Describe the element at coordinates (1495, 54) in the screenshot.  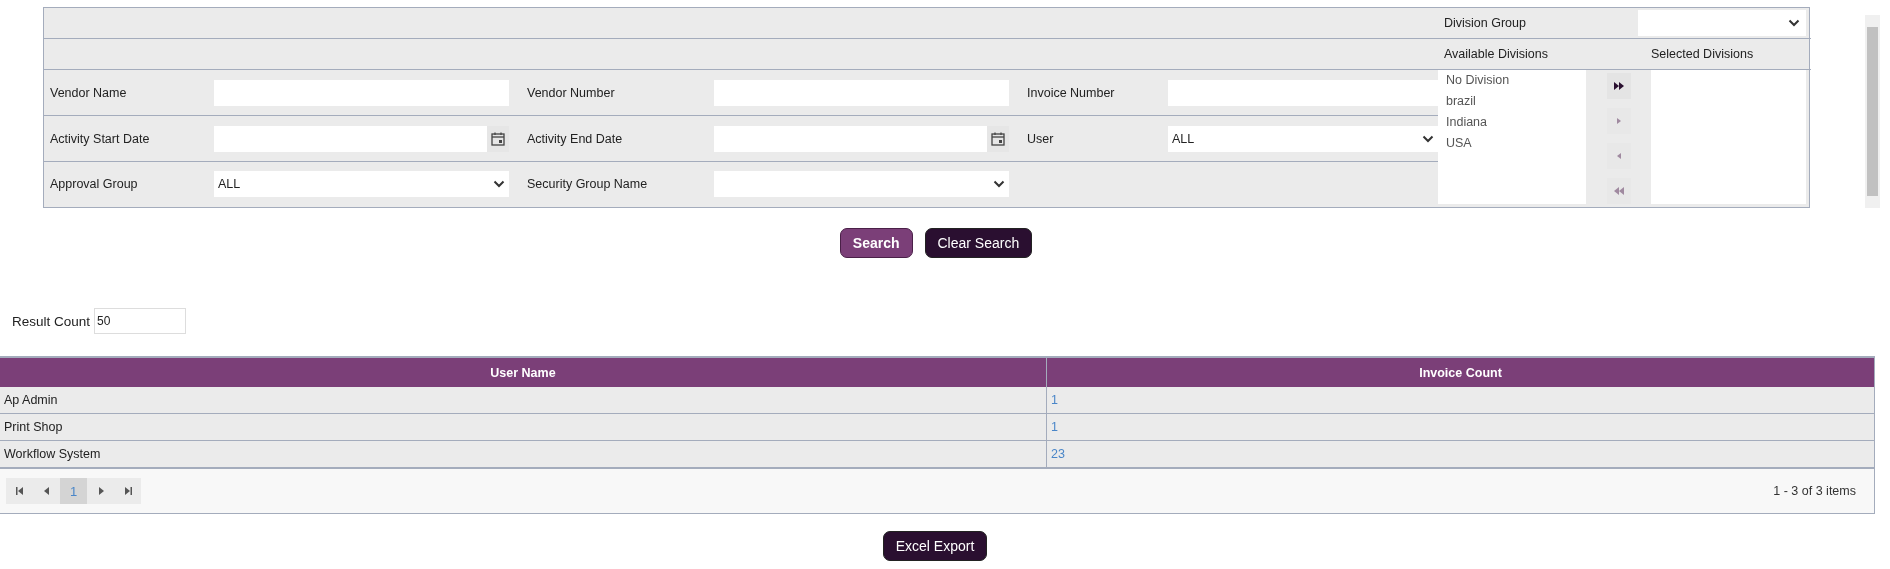
I see `list-heading: Available Divisions` at that location.